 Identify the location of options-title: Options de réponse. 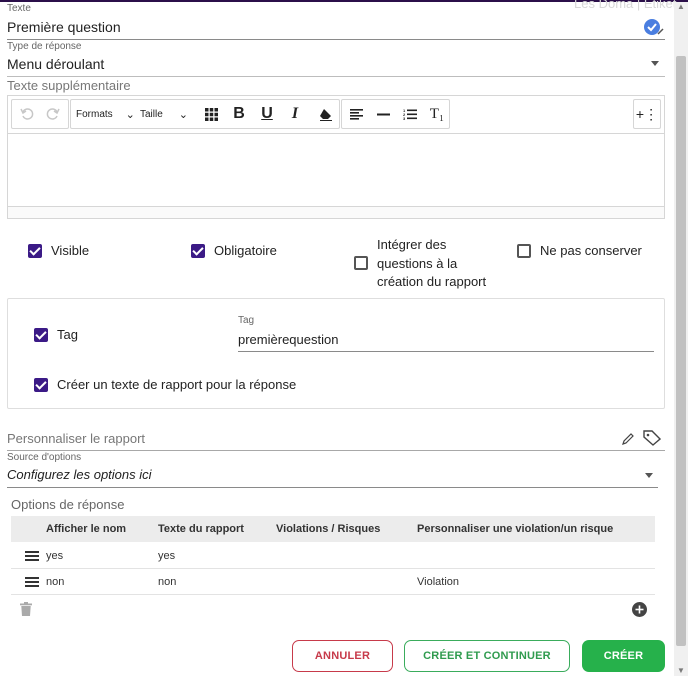
(68, 504).